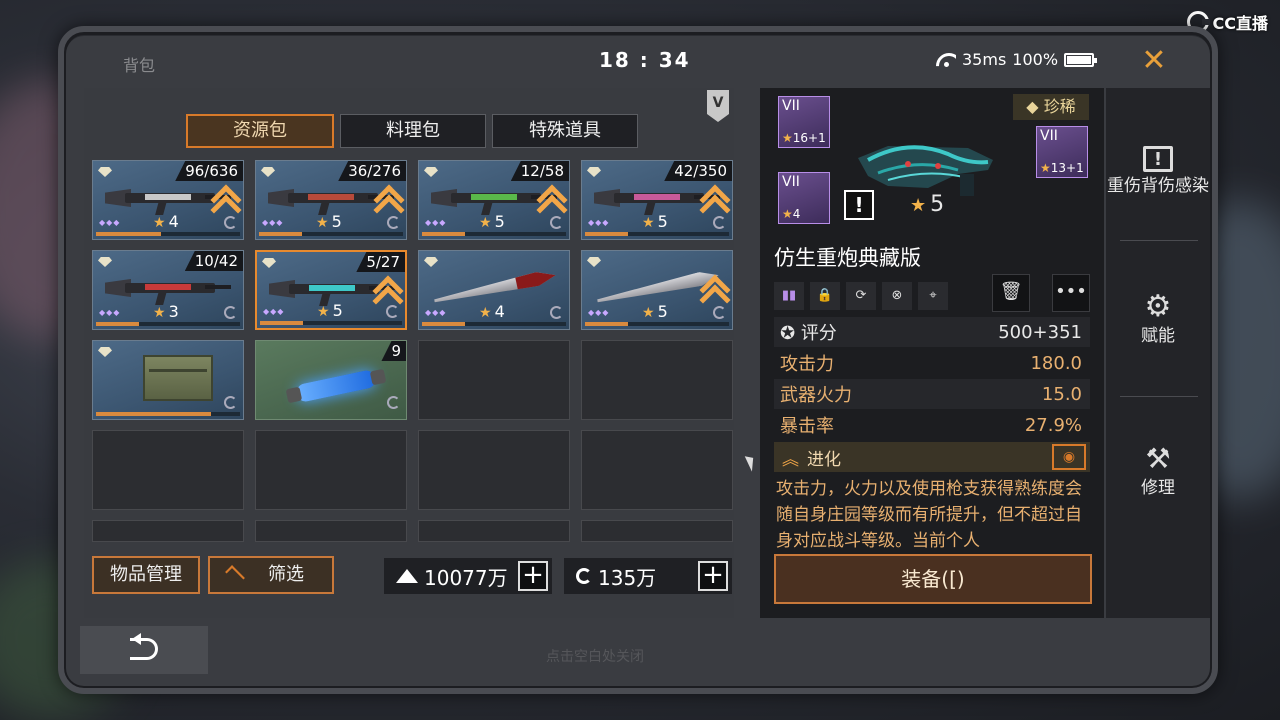 The width and height of the screenshot is (1280, 720). What do you see at coordinates (657, 290) in the screenshot?
I see `inventory-slot: ◆◆◆ ★ 5` at bounding box center [657, 290].